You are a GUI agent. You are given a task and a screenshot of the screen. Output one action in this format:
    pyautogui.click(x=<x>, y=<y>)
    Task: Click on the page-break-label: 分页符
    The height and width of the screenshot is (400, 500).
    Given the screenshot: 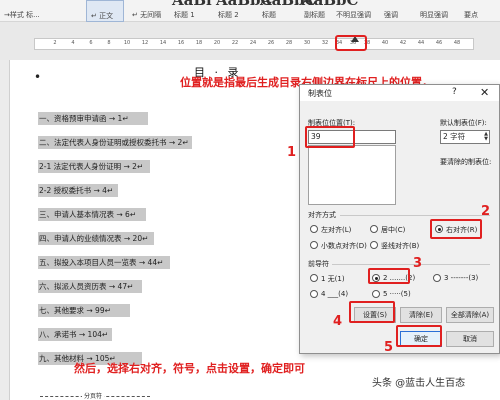 What is the action you would take?
    pyautogui.click(x=93, y=395)
    